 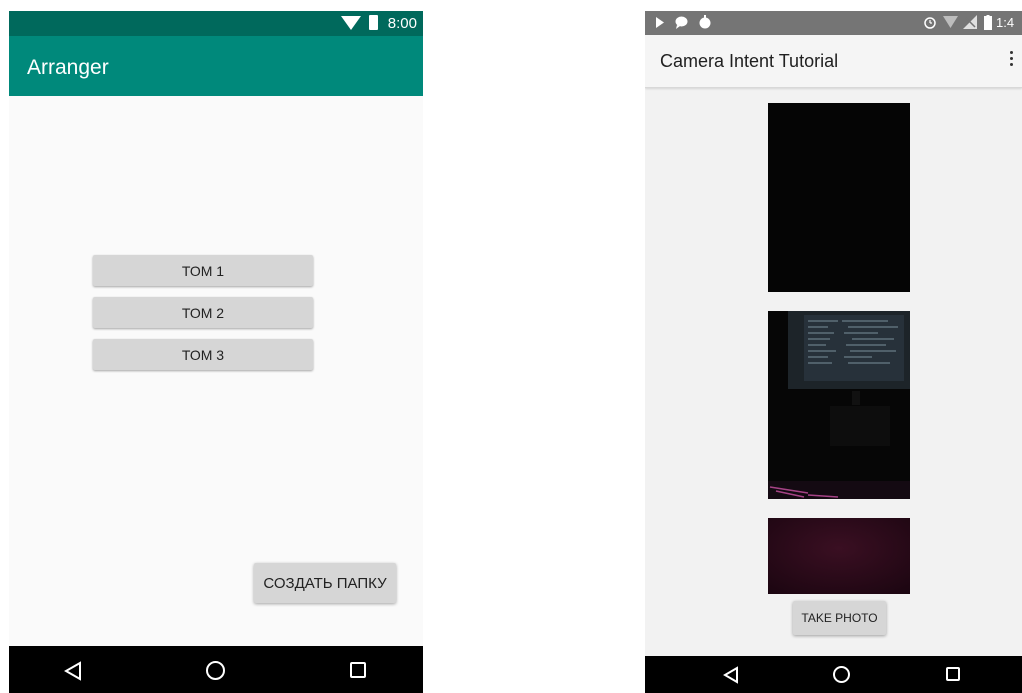 What do you see at coordinates (68, 67) in the screenshot?
I see `app-title: Arranger` at bounding box center [68, 67].